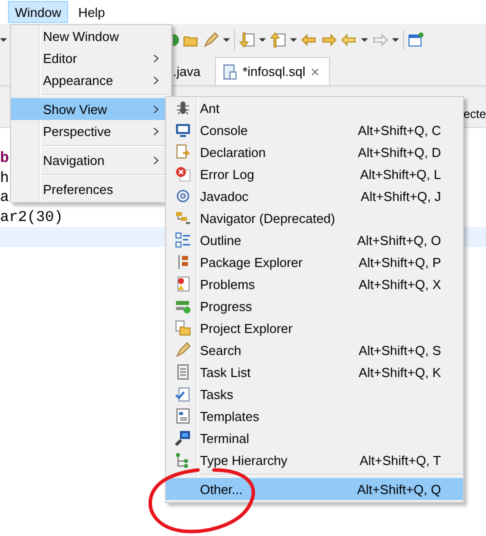 The image size is (486, 536). What do you see at coordinates (400, 460) in the screenshot?
I see `shortcut-text: Alt+Shift+Q, T` at bounding box center [400, 460].